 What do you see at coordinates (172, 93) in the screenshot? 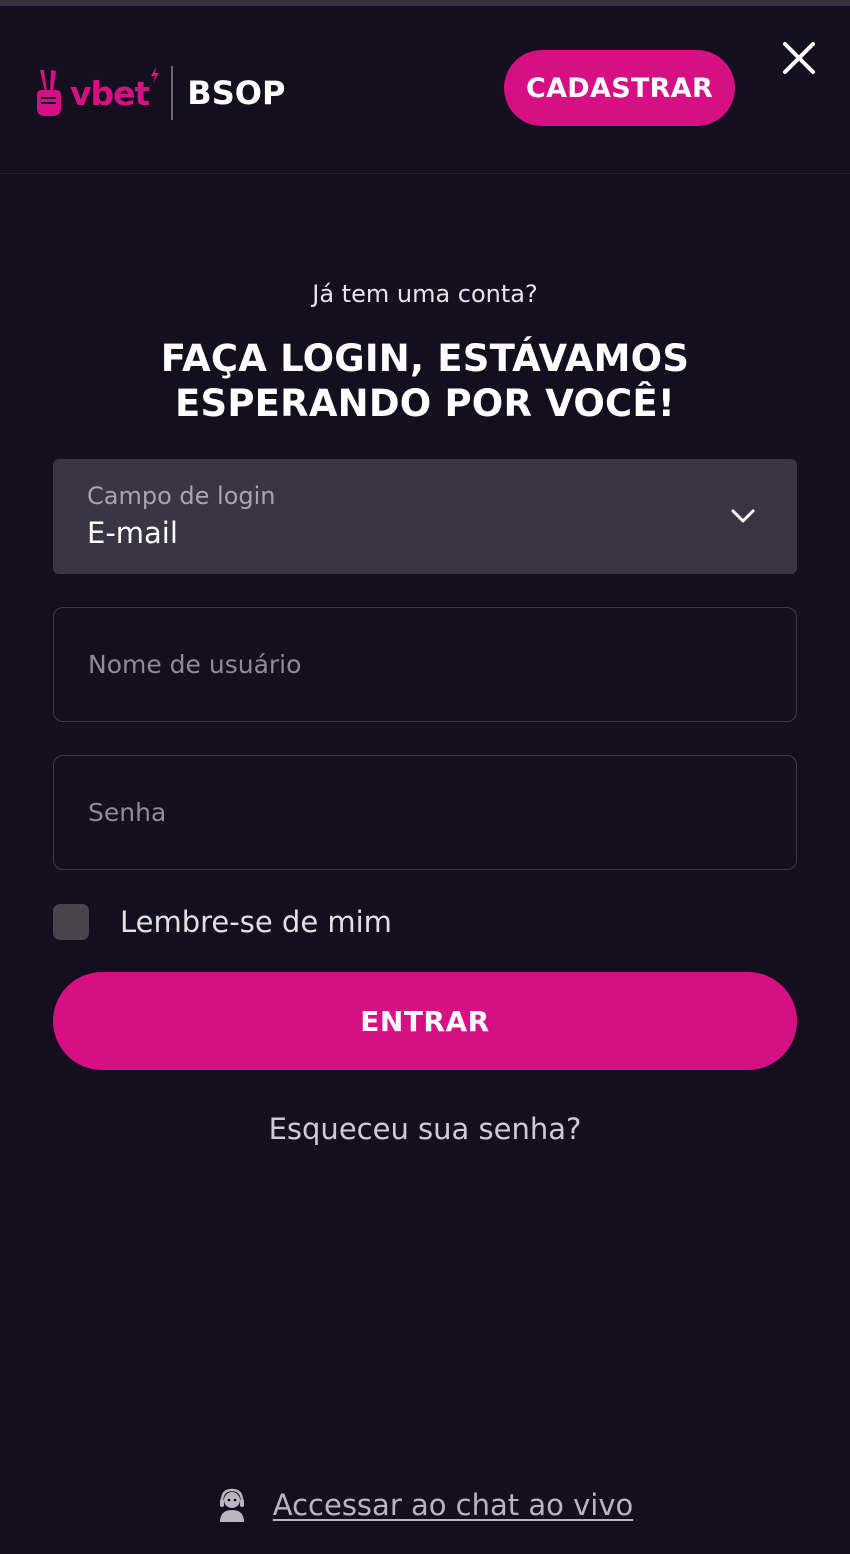
I see `logo-divider` at bounding box center [172, 93].